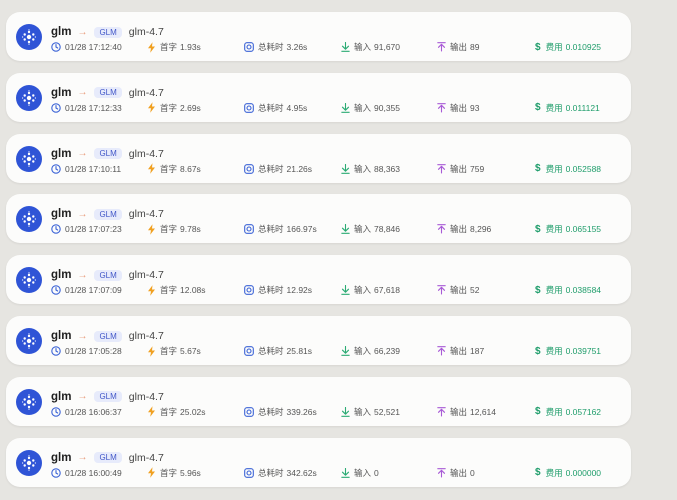  What do you see at coordinates (583, 168) in the screenshot?
I see `cost-value: 0.052588` at bounding box center [583, 168].